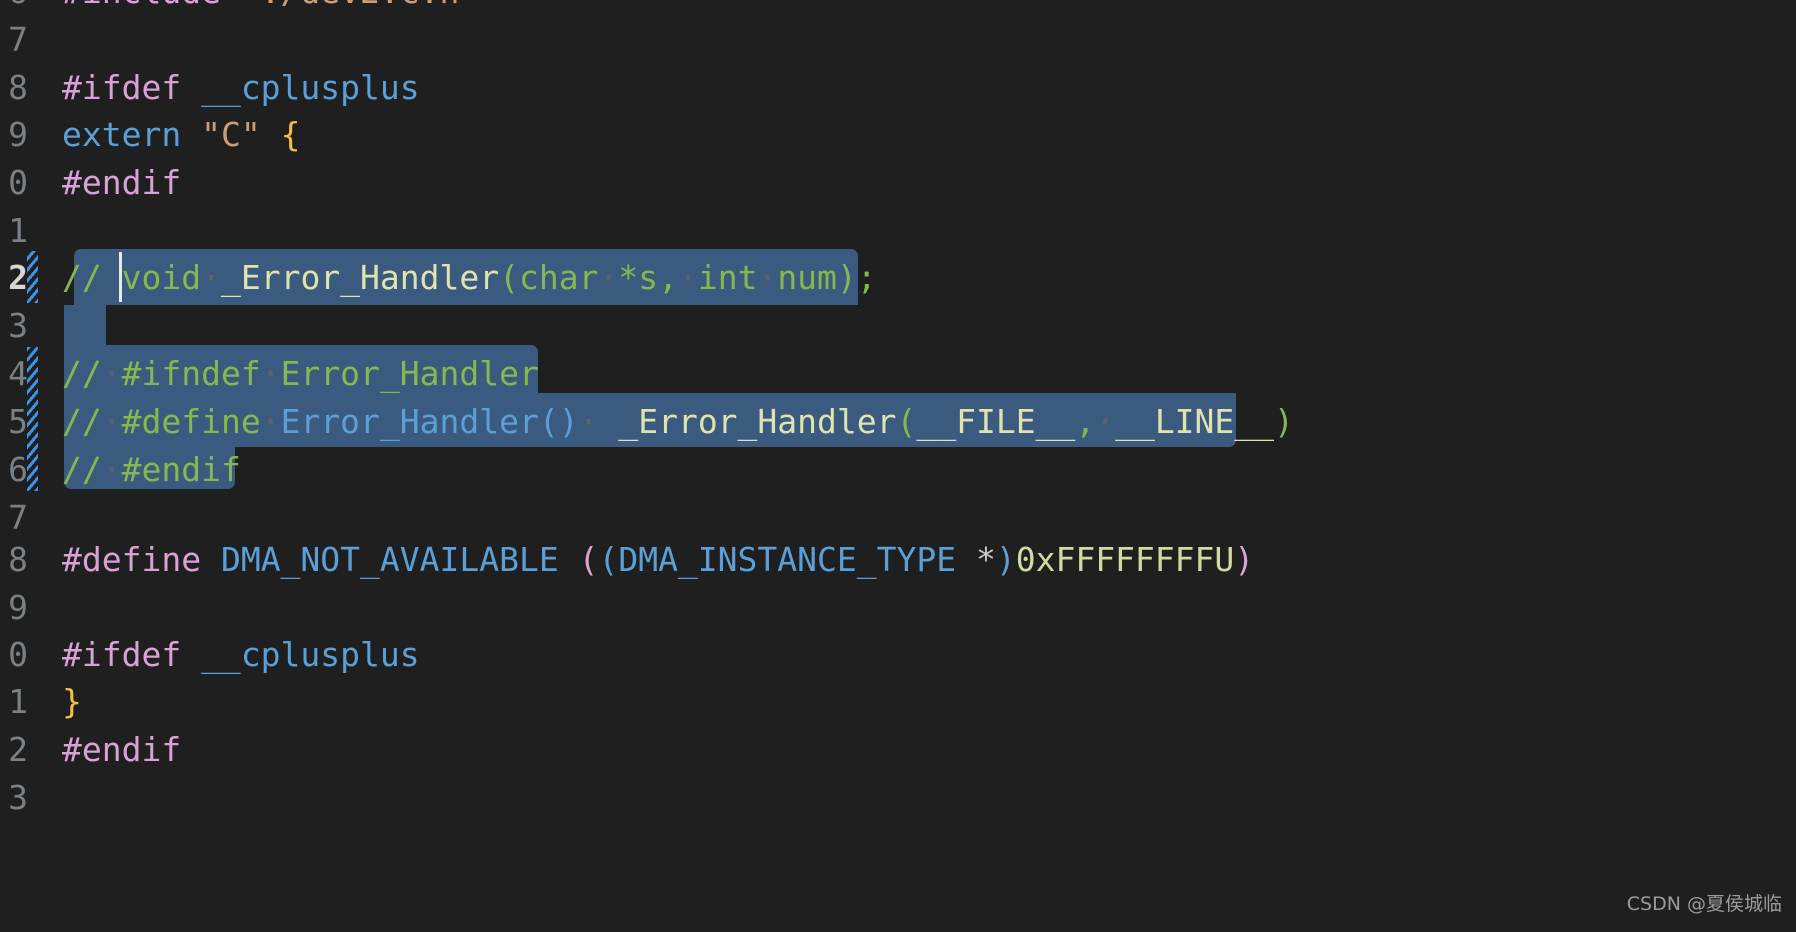 Image resolution: width=1796 pixels, height=932 pixels. What do you see at coordinates (1704, 904) in the screenshot?
I see `watermark: CSDN @夏侯城临` at bounding box center [1704, 904].